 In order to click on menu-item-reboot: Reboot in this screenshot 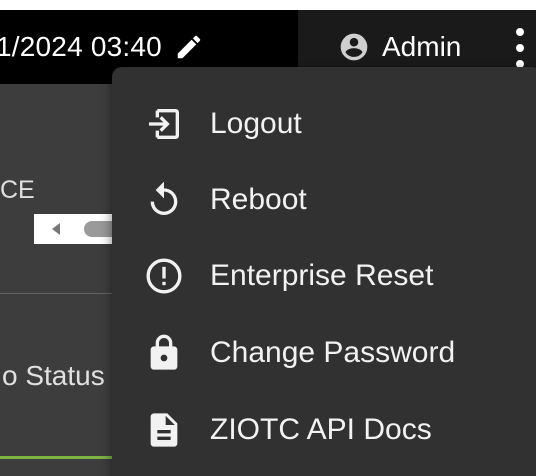, I will do `click(324, 200)`.